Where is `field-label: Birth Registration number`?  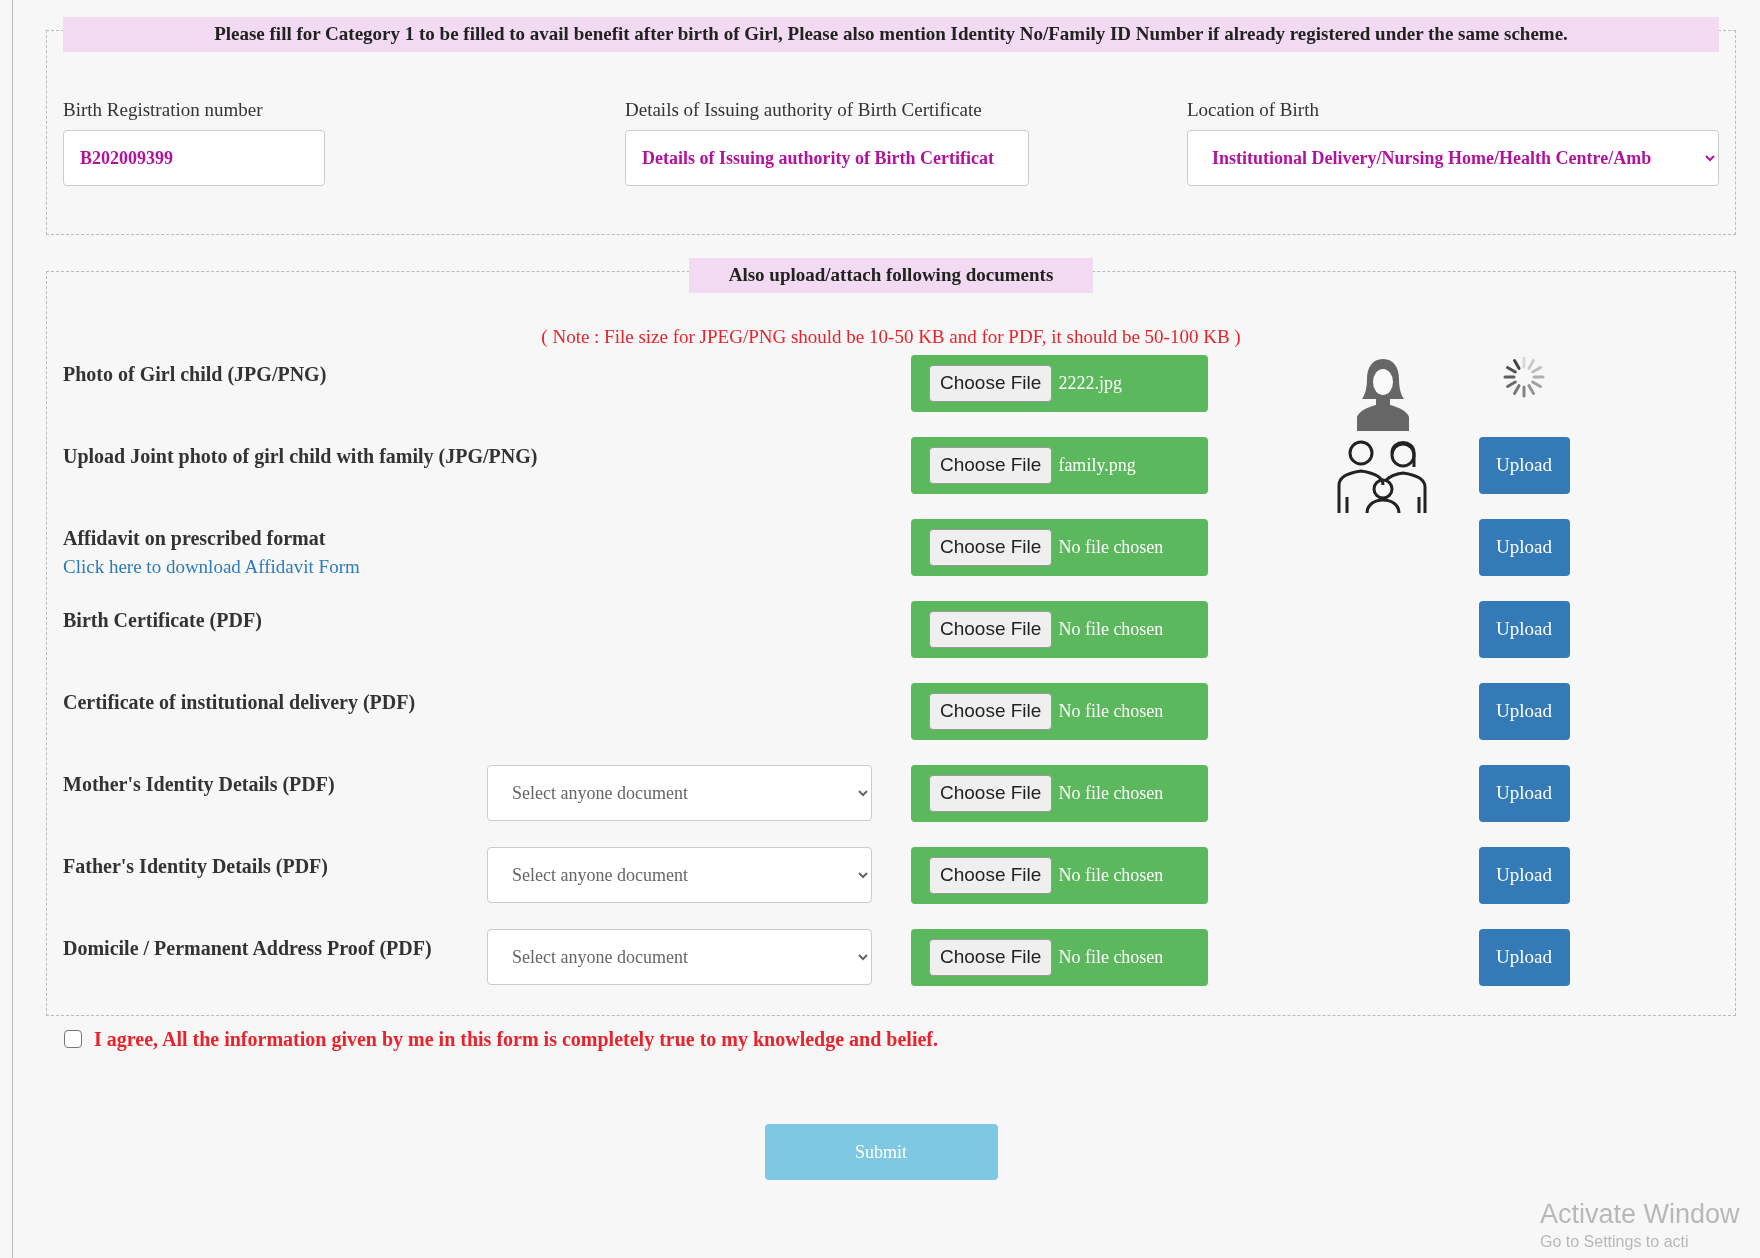
field-label: Birth Registration number is located at coordinates (163, 109).